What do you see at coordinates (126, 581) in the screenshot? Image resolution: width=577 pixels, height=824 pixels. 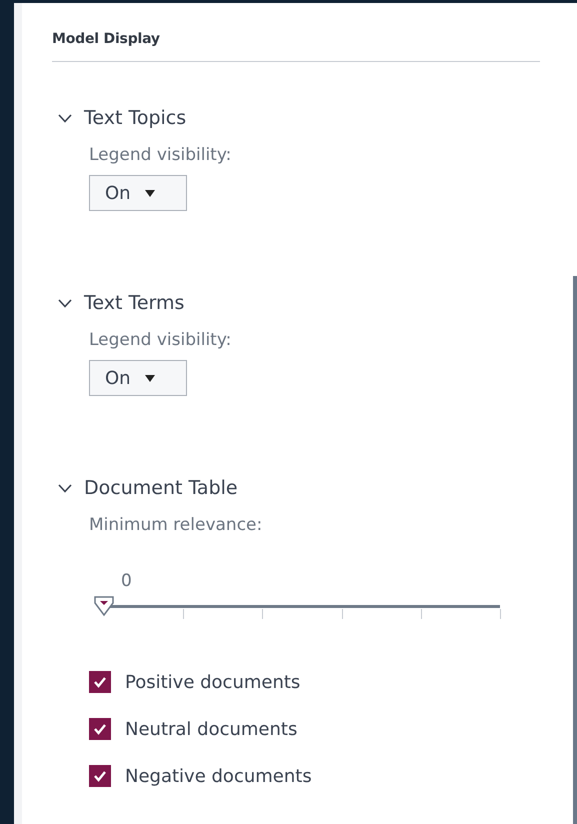 I see `slider-value: 0` at bounding box center [126, 581].